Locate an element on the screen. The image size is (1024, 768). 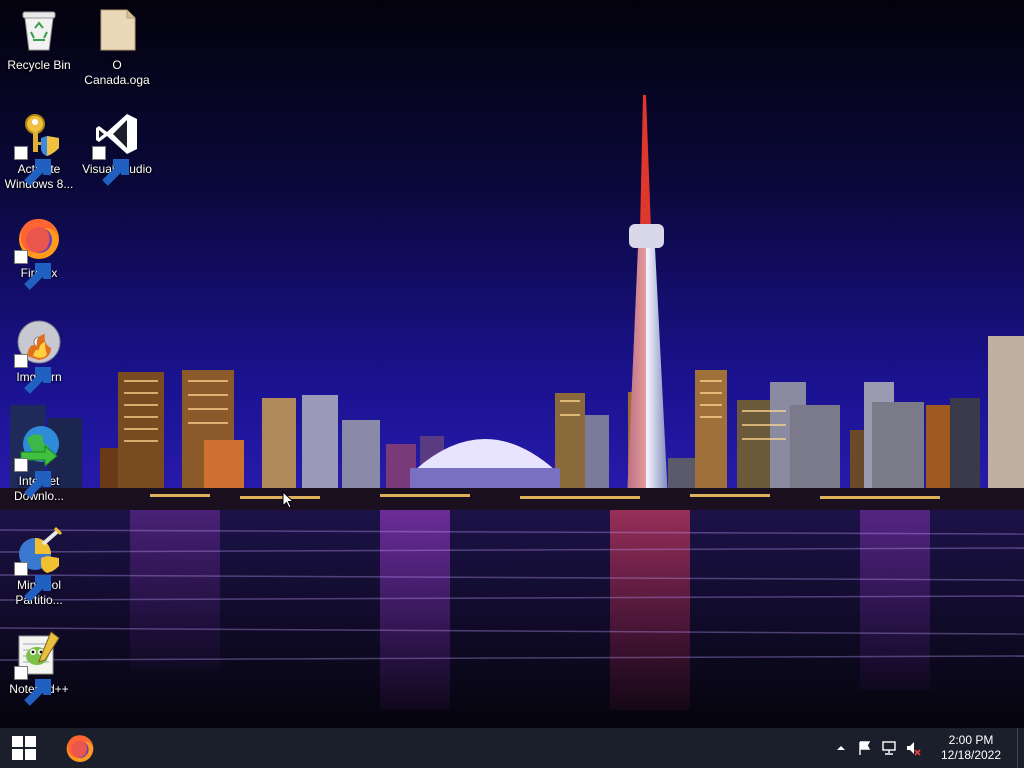
start-button is located at coordinates (24, 748).